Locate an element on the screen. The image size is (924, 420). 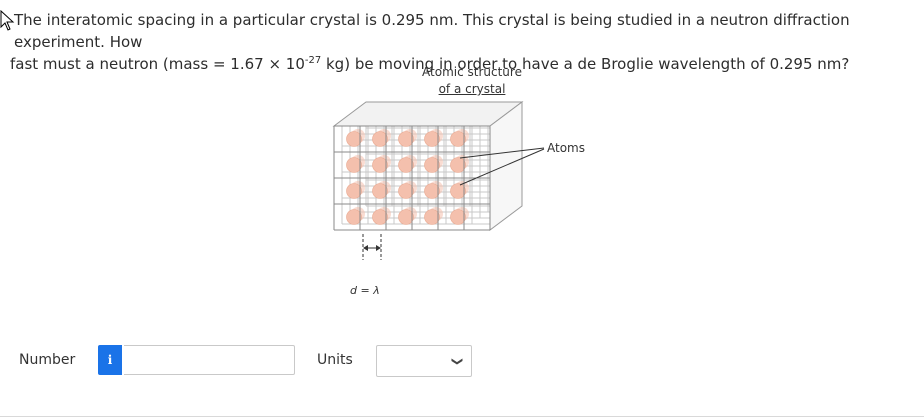
units-label: Units is located at coordinates (335, 360).